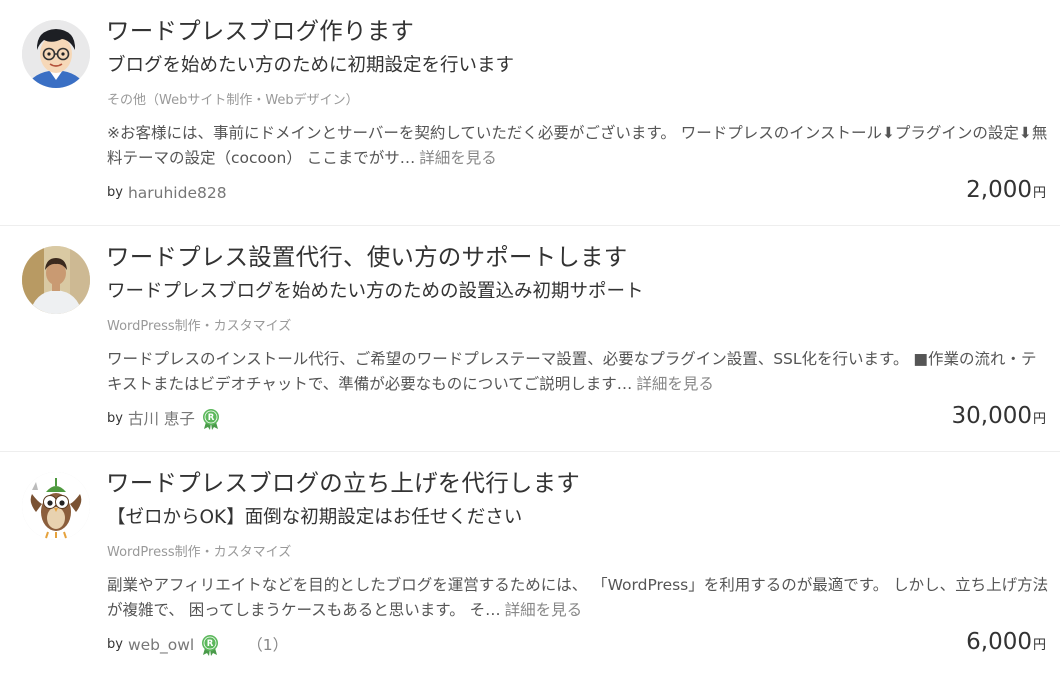 Image resolution: width=1060 pixels, height=685 pixels. Describe the element at coordinates (315, 517) in the screenshot. I see `service-subtitle: 【ゼロからOK】面倒な初期設定はお任せください` at that location.